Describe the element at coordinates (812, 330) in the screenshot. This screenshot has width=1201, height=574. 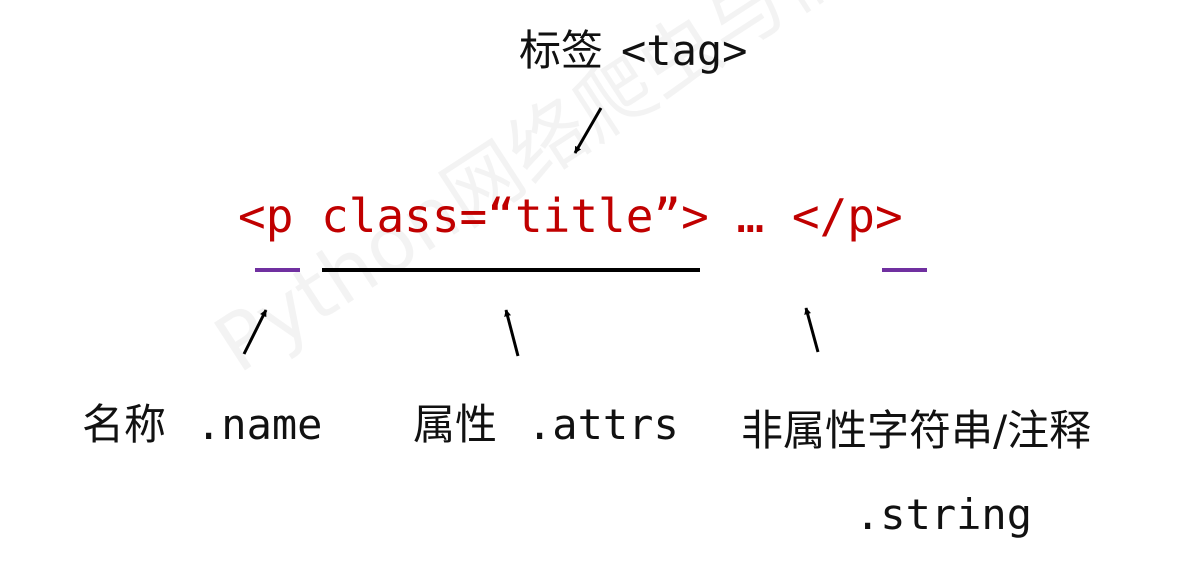
I see `string-arrow` at that location.